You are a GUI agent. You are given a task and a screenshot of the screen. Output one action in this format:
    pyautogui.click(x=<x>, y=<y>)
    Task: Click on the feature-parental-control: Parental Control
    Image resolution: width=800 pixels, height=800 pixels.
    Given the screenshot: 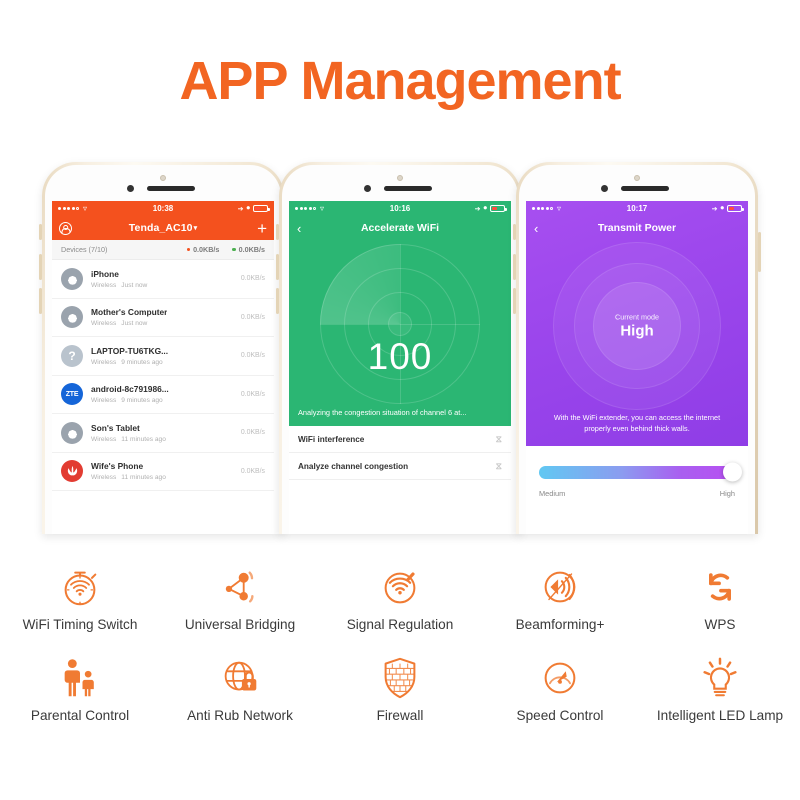 What is the action you would take?
    pyautogui.click(x=80, y=684)
    